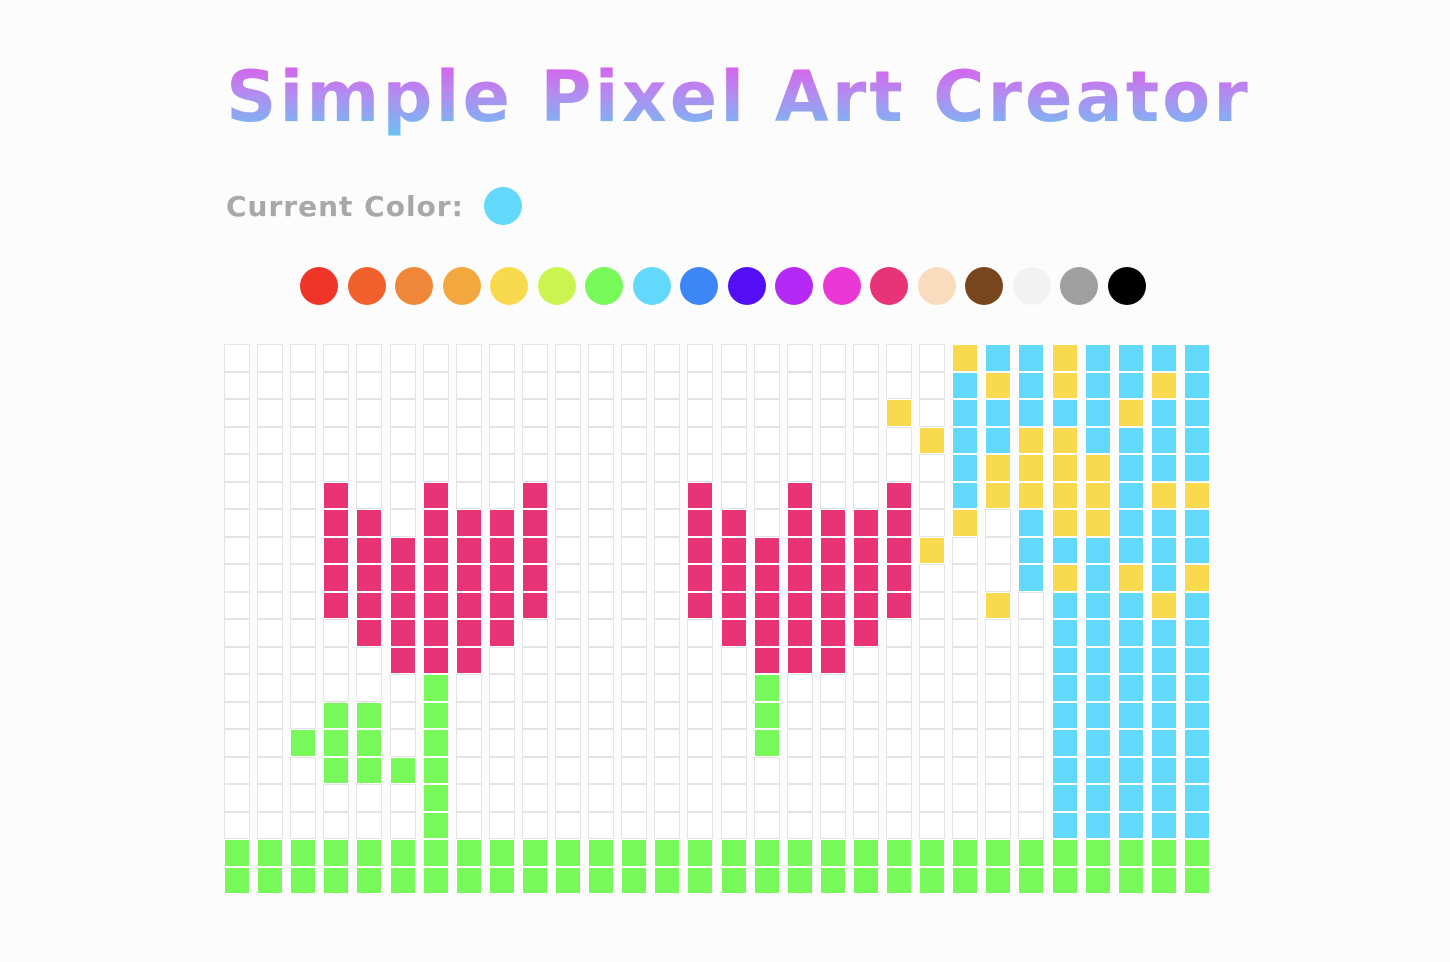  Describe the element at coordinates (366, 286) in the screenshot. I see `palette-swatch-orange-red` at that location.